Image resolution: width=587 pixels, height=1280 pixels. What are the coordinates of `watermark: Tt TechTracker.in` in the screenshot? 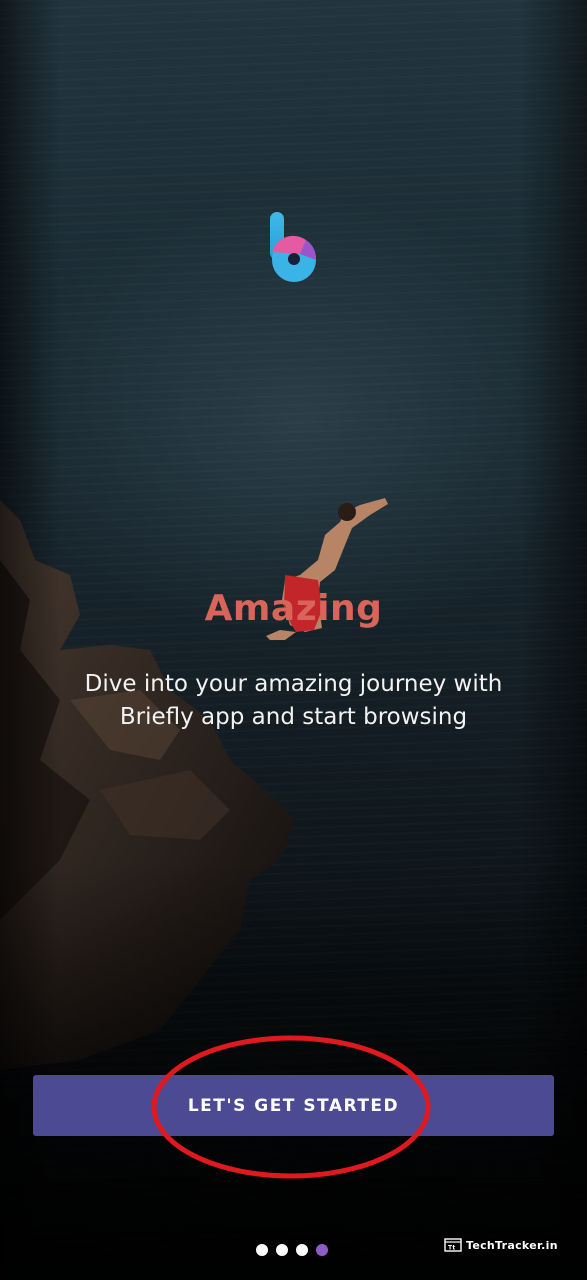 It's located at (501, 1245).